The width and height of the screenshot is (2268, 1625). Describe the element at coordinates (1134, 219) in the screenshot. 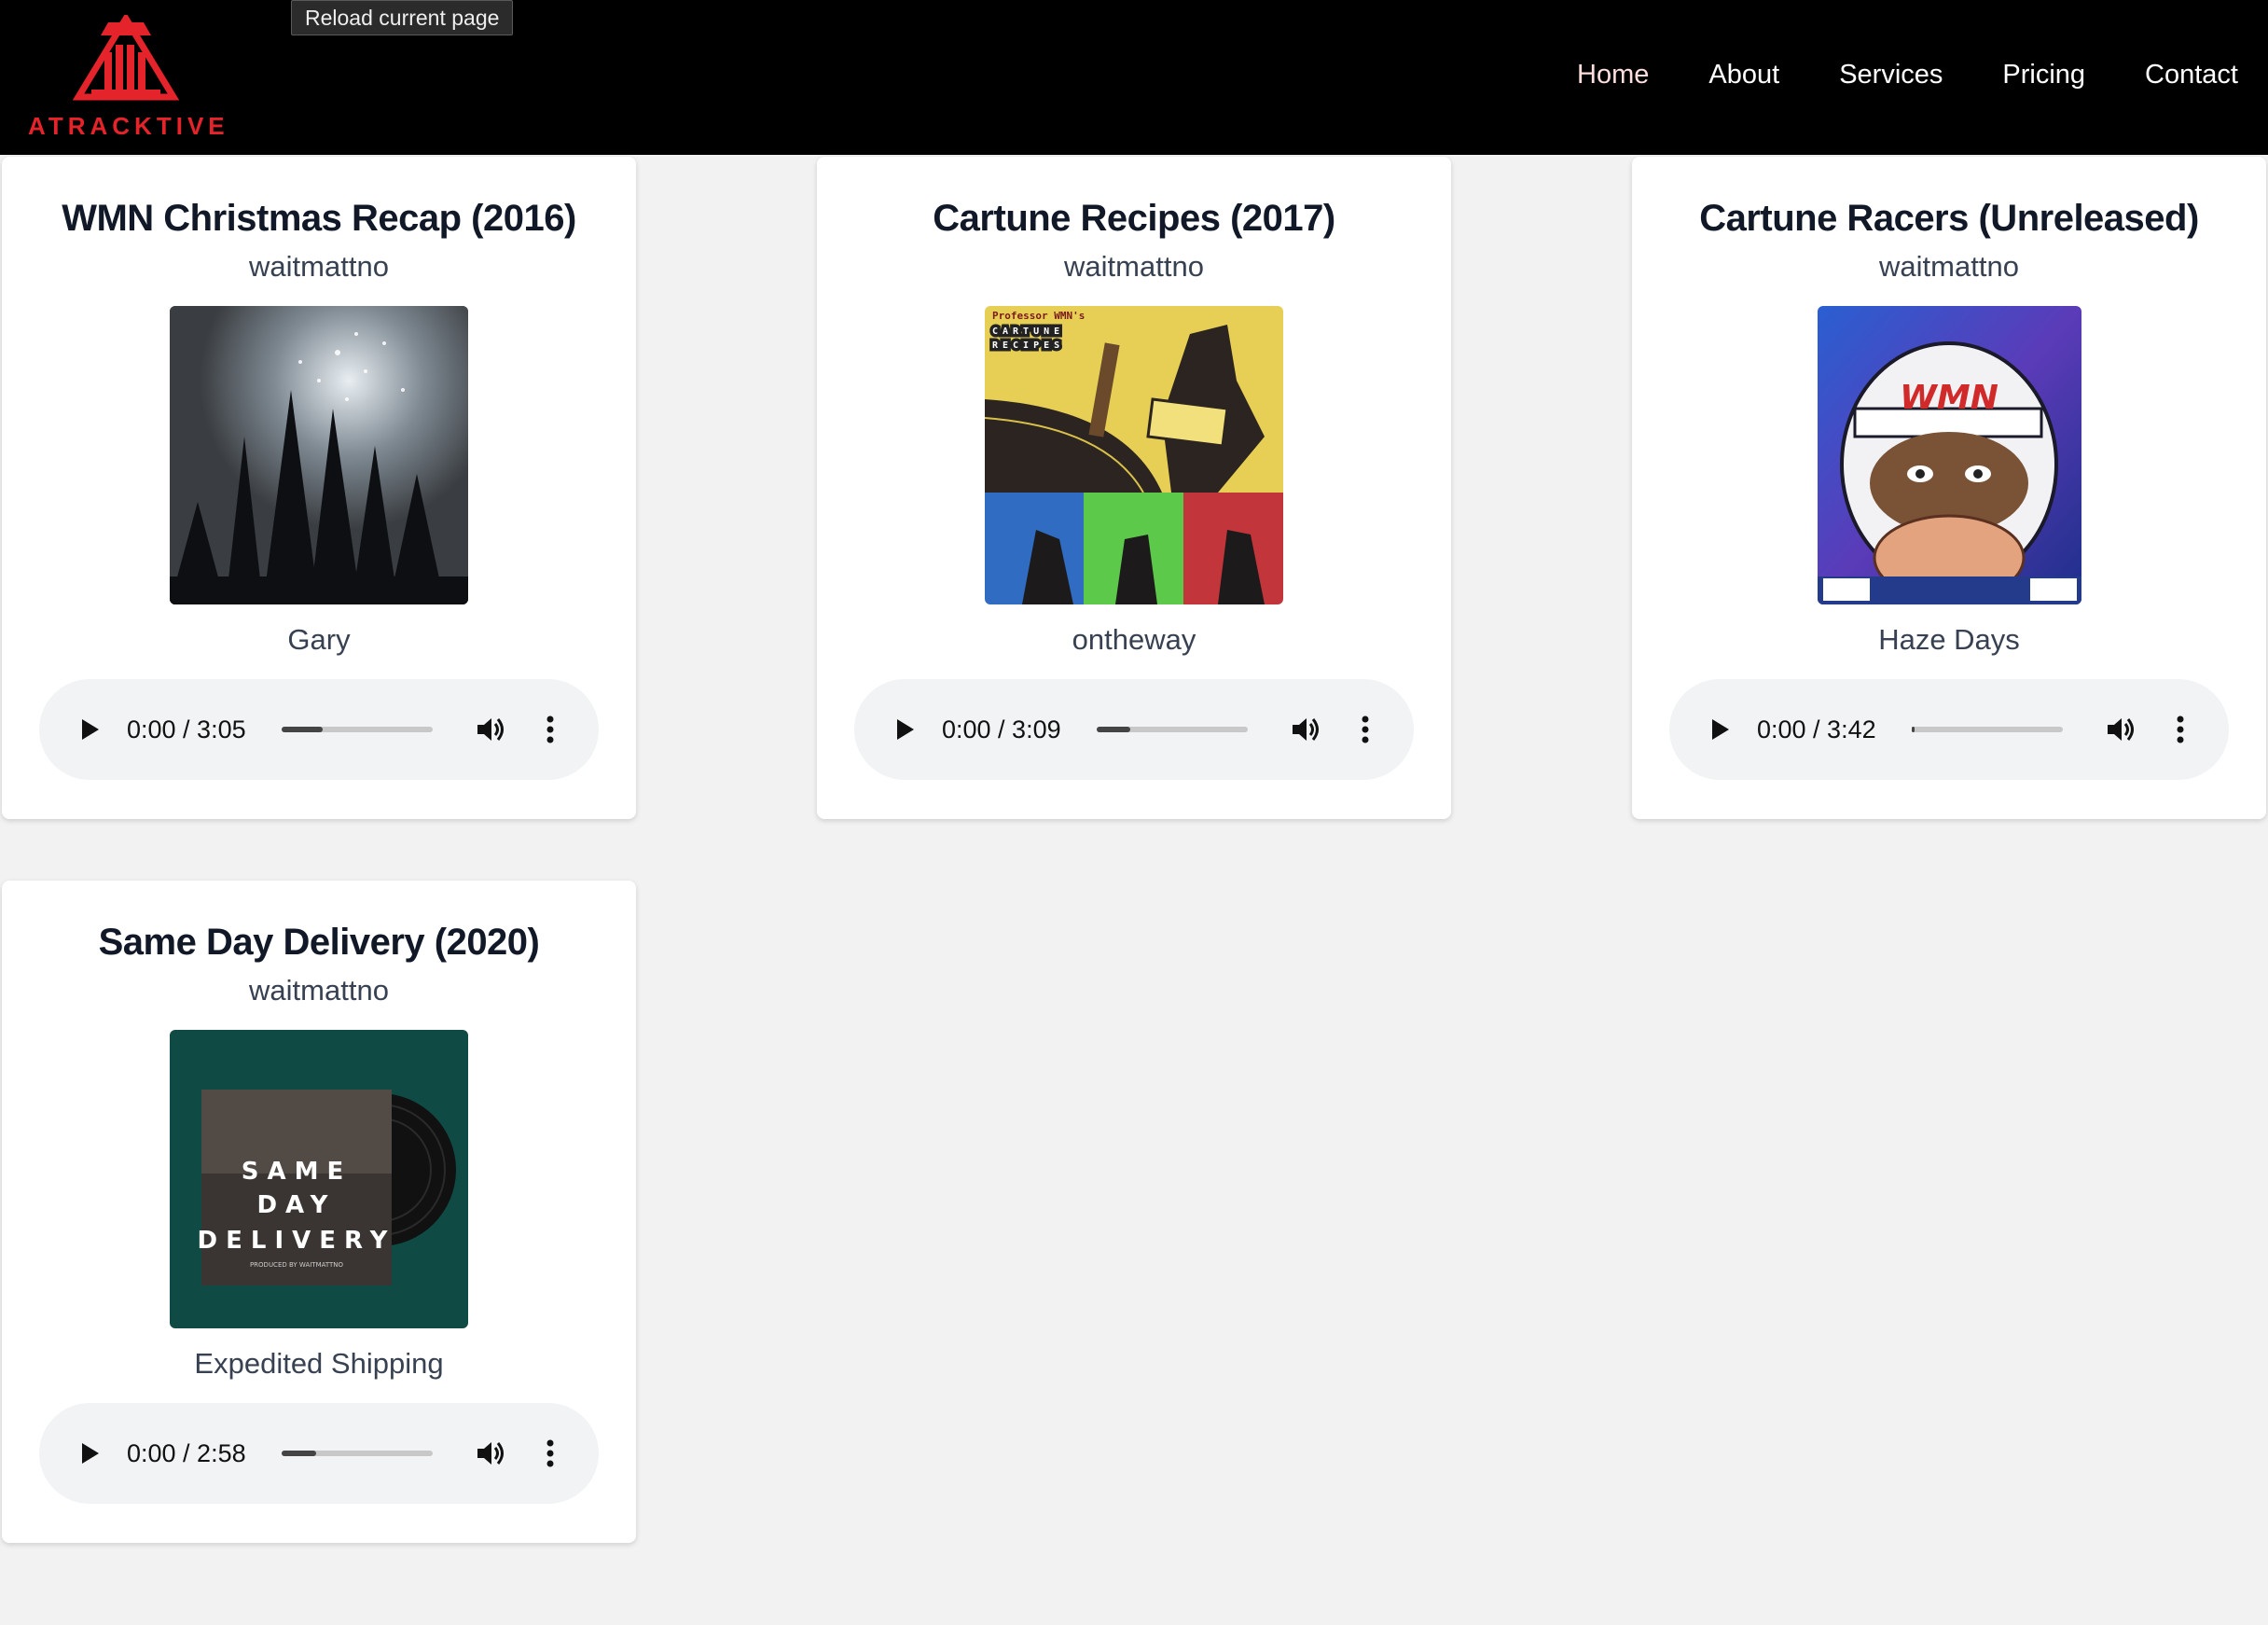

I see `album-title: Cartune Recipes (2017)` at that location.